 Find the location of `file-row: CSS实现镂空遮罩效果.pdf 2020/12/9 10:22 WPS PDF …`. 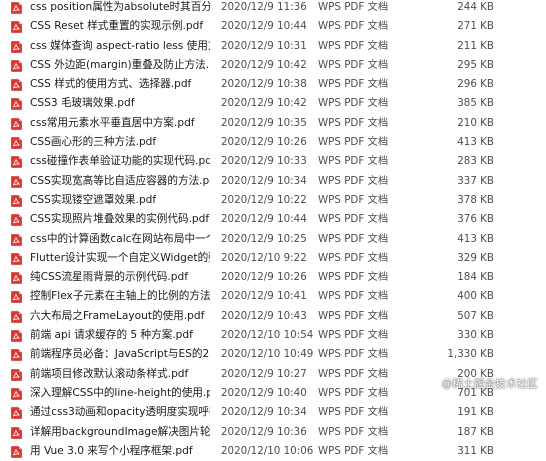

file-row: CSS实现镂空遮罩效果.pdf 2020/12/9 10:22 WPS PDF … is located at coordinates (273, 200).